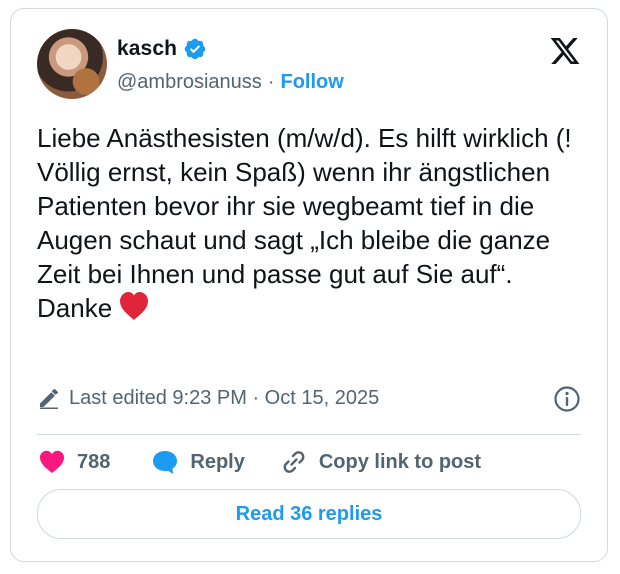 This screenshot has width=620, height=574. What do you see at coordinates (49, 399) in the screenshot?
I see `pencil-icon` at bounding box center [49, 399].